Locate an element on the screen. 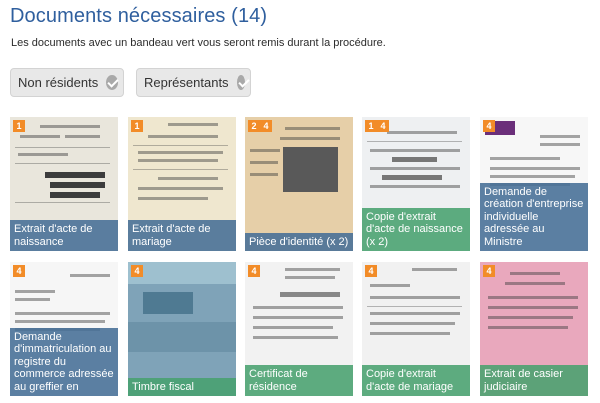 The height and width of the screenshot is (403, 600). document-card-timbre-fiscal: 4 Timbre fiscal is located at coordinates (182, 329).